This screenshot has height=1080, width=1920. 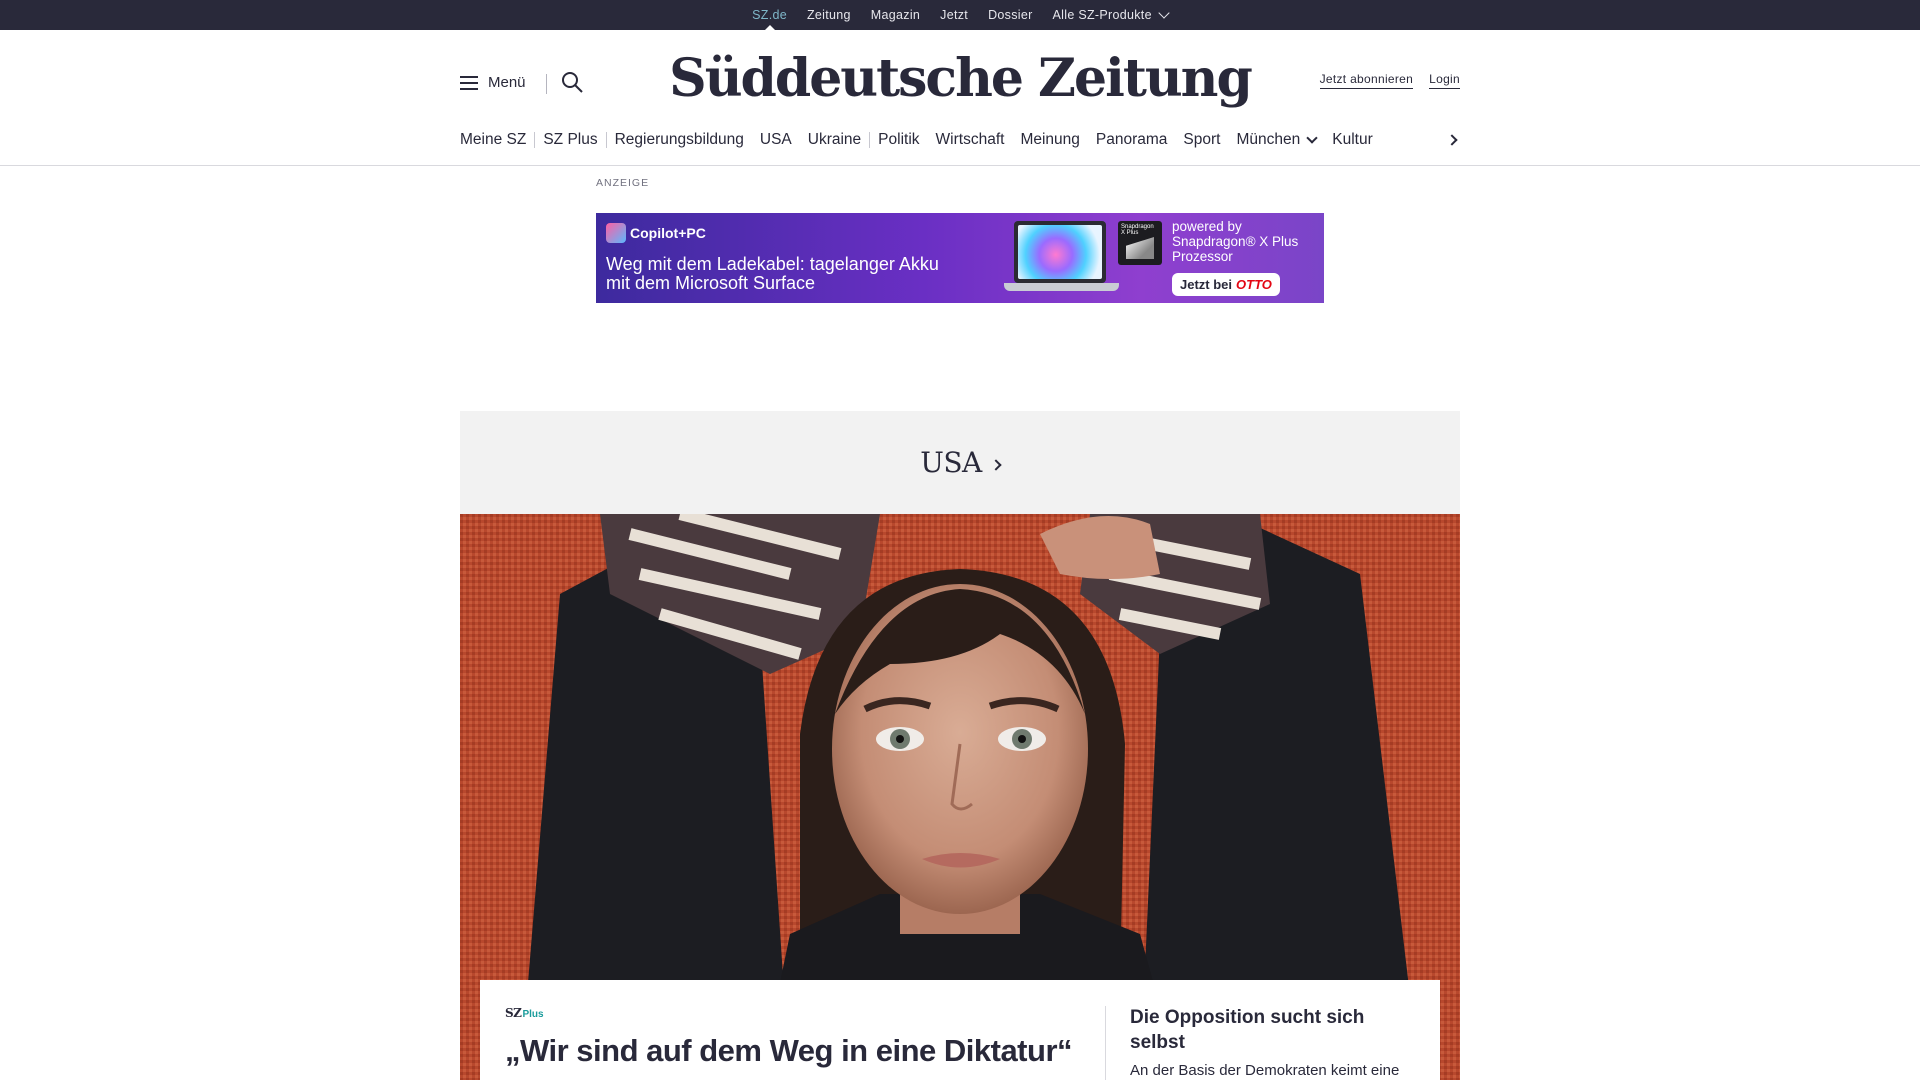 I want to click on header-divider, so click(x=546, y=84).